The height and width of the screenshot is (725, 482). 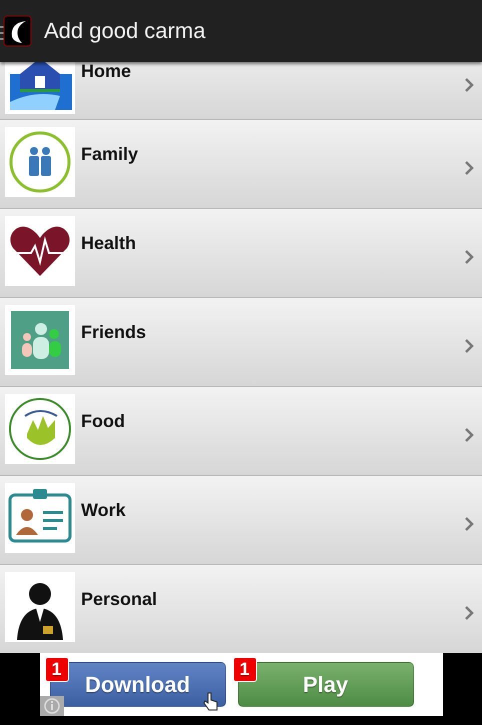 What do you see at coordinates (109, 243) in the screenshot?
I see `item-label: Health` at bounding box center [109, 243].